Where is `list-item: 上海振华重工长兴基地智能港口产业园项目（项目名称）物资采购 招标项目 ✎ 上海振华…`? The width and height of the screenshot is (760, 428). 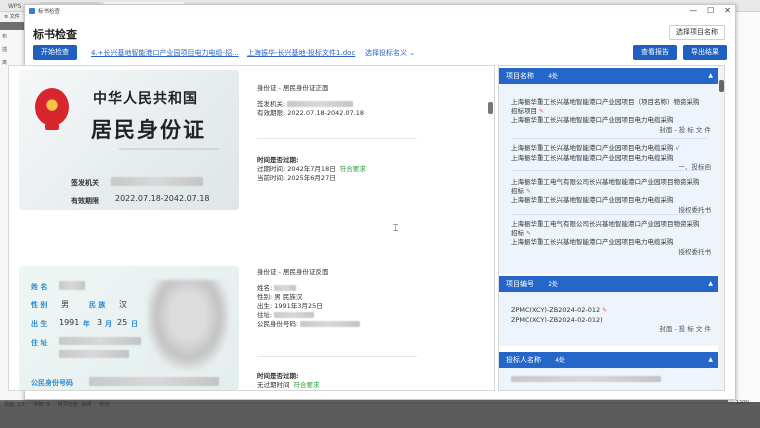 list-item: 上海振华重工长兴基地智能港口产业园项目（项目名称）物资采购 招标项目 ✎ 上海振华… is located at coordinates (611, 116).